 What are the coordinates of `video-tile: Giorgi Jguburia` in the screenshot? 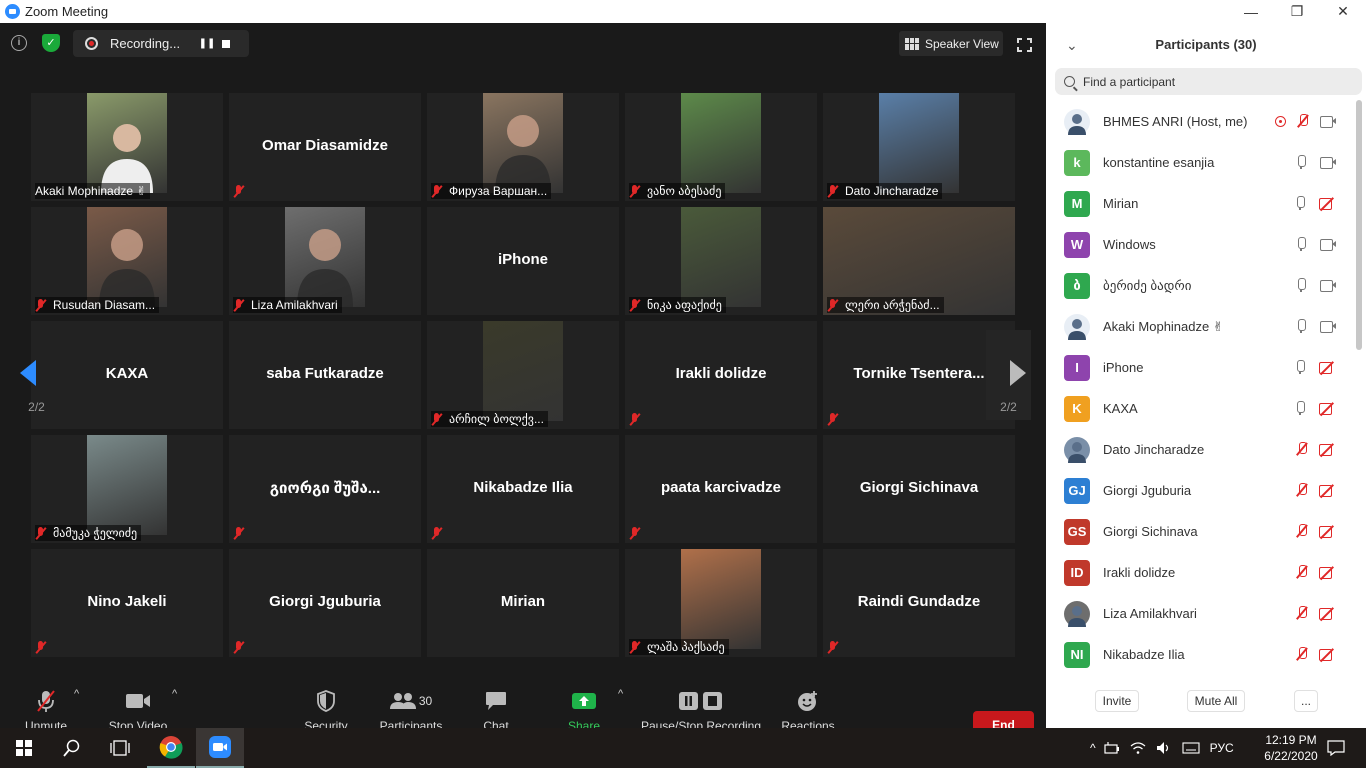 It's located at (325, 603).